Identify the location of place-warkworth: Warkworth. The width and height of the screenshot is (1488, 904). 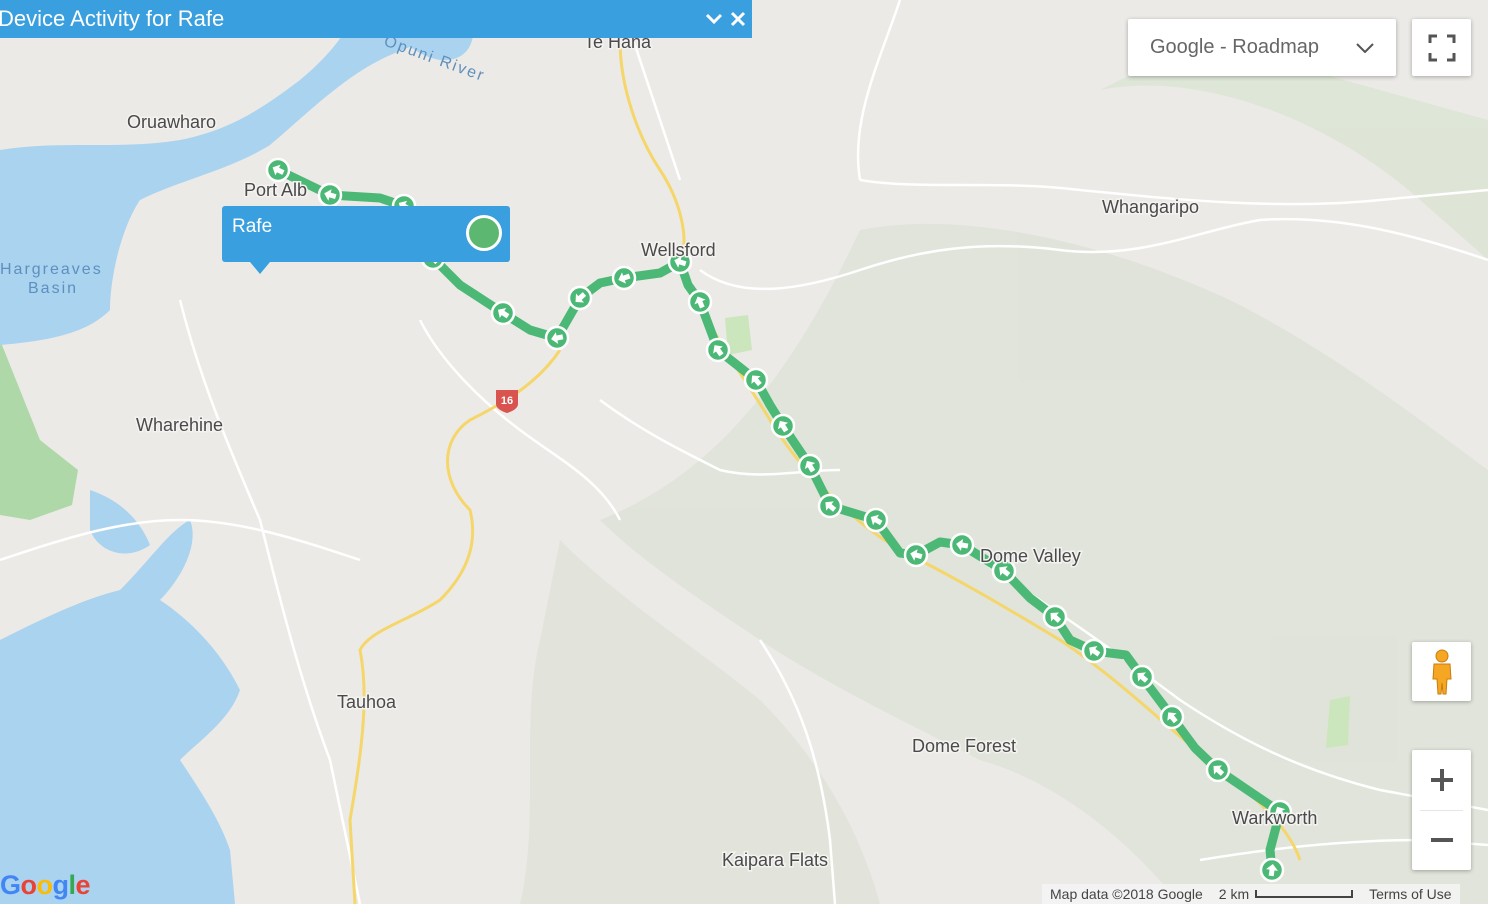
(1274, 818).